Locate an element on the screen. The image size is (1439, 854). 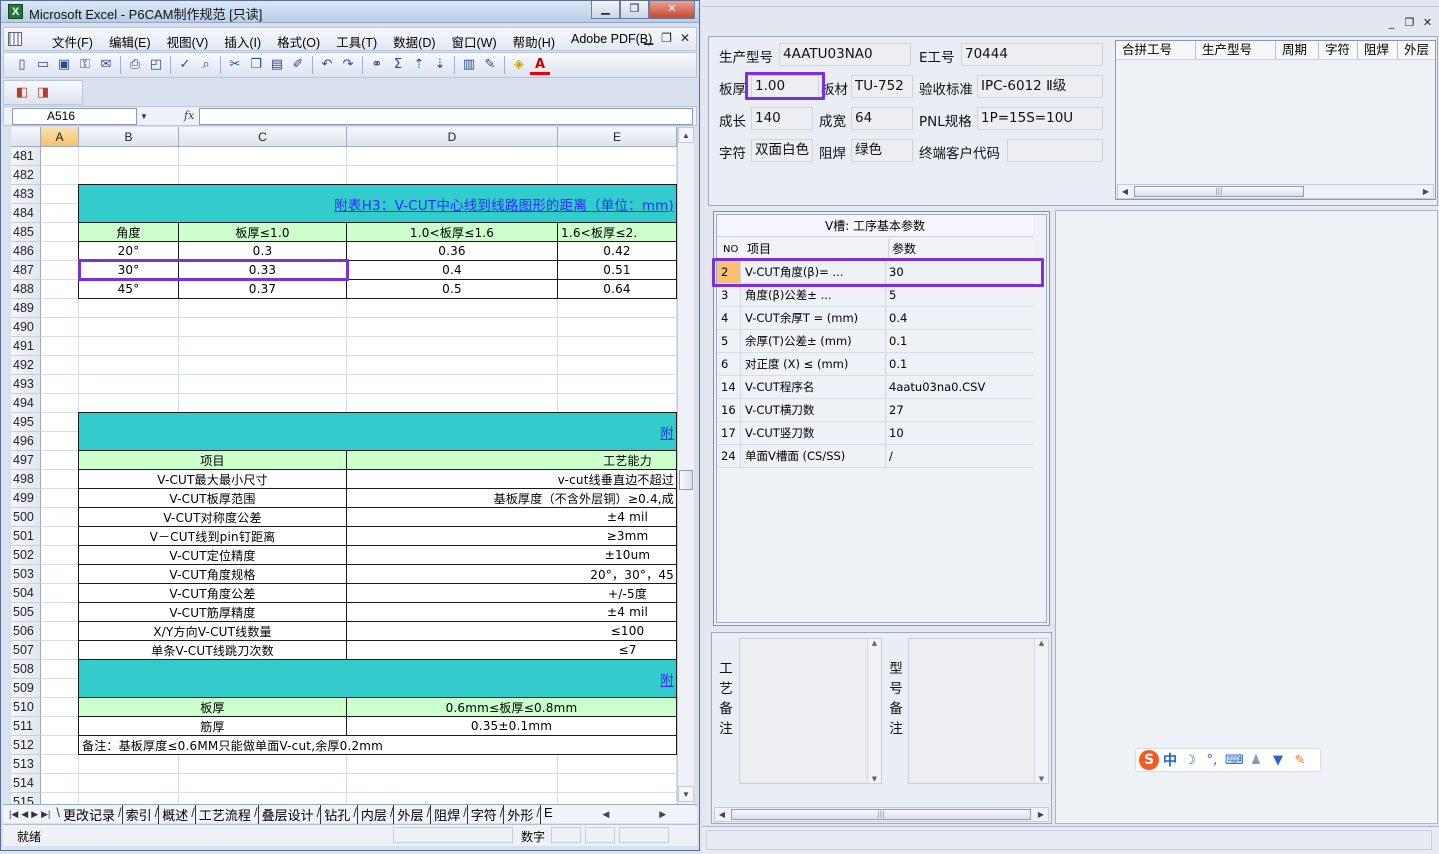
col-merge-job: 合拼工号 is located at coordinates (1156, 50).